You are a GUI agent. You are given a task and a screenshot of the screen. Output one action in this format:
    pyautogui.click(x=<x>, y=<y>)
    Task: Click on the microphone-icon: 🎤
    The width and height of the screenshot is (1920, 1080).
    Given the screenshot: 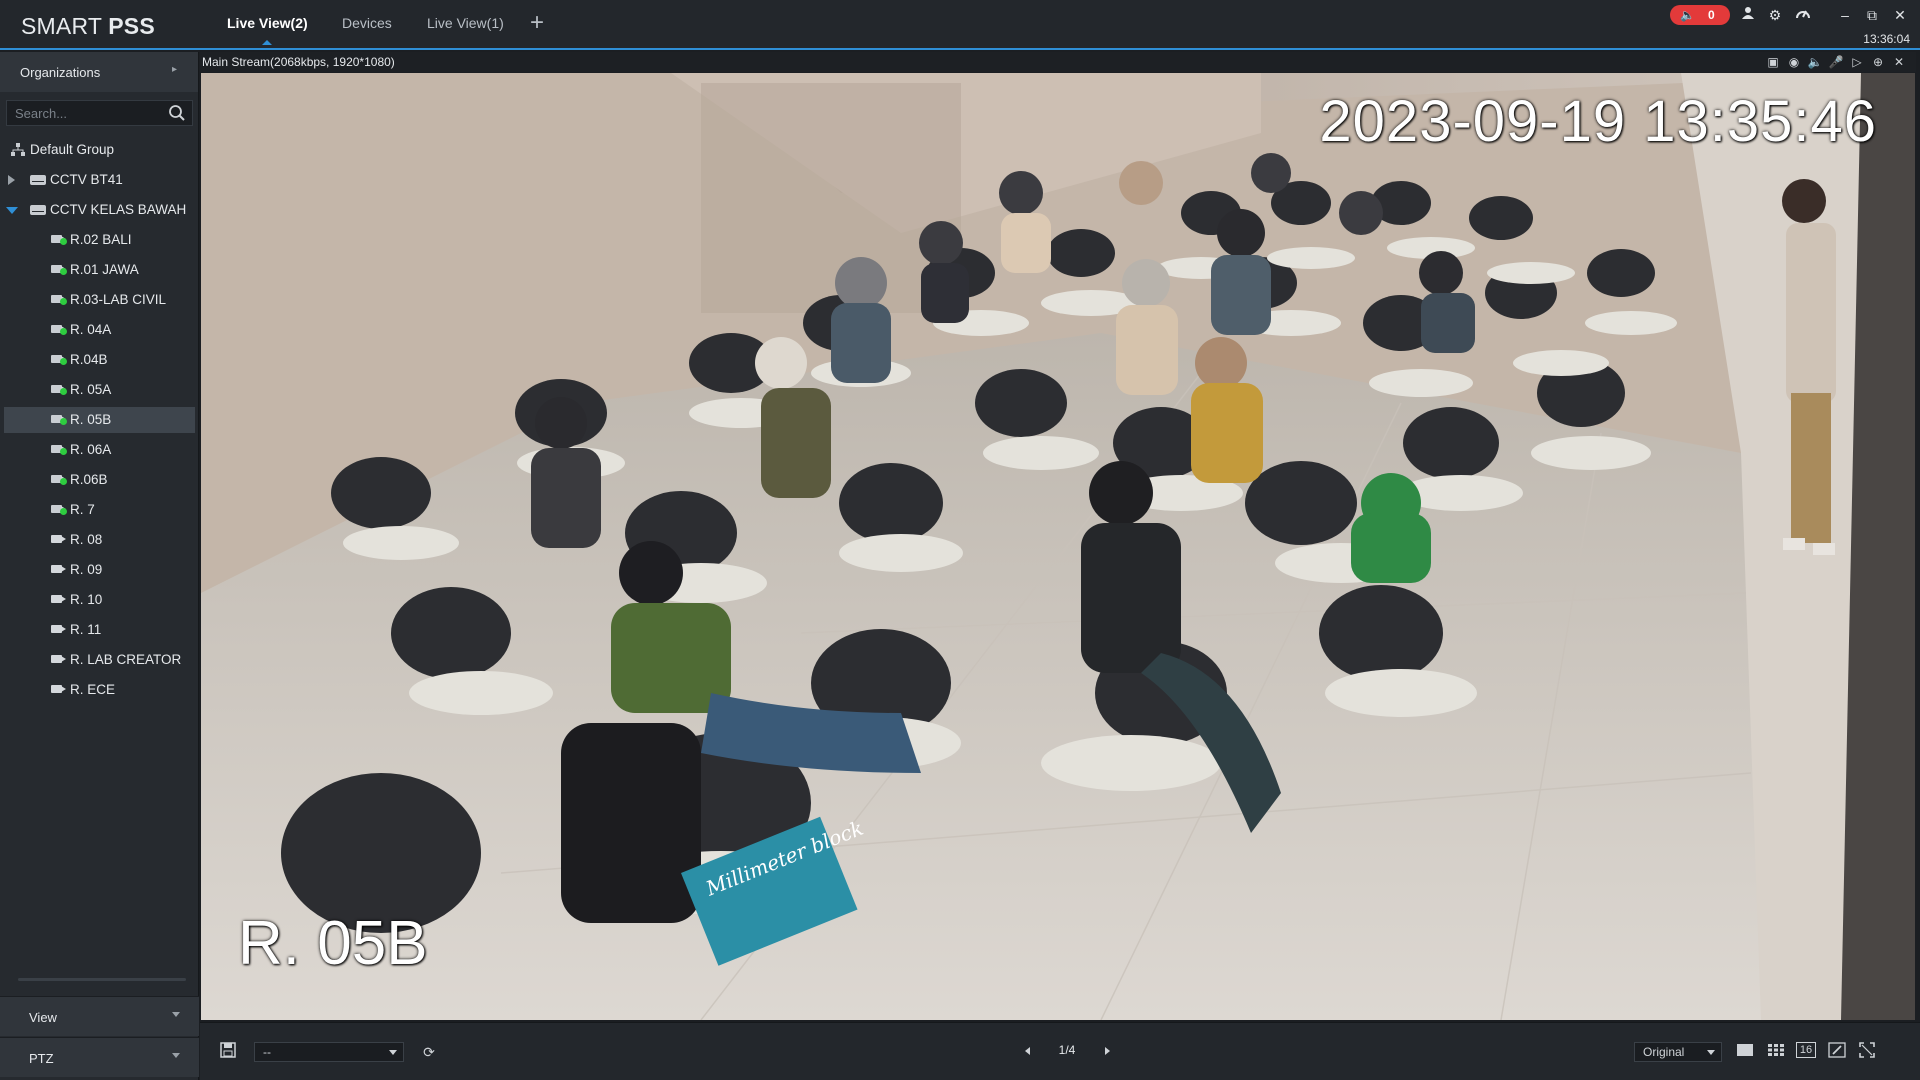 What is the action you would take?
    pyautogui.click(x=1836, y=62)
    